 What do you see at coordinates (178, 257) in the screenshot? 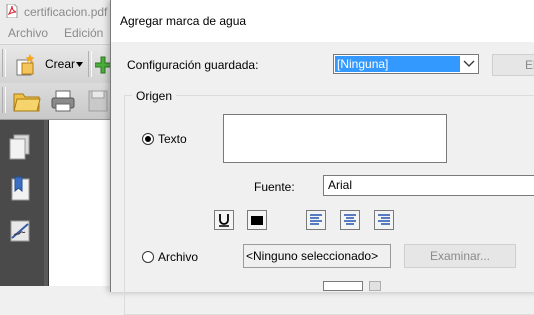
I see `file-radio-label: Archivo` at bounding box center [178, 257].